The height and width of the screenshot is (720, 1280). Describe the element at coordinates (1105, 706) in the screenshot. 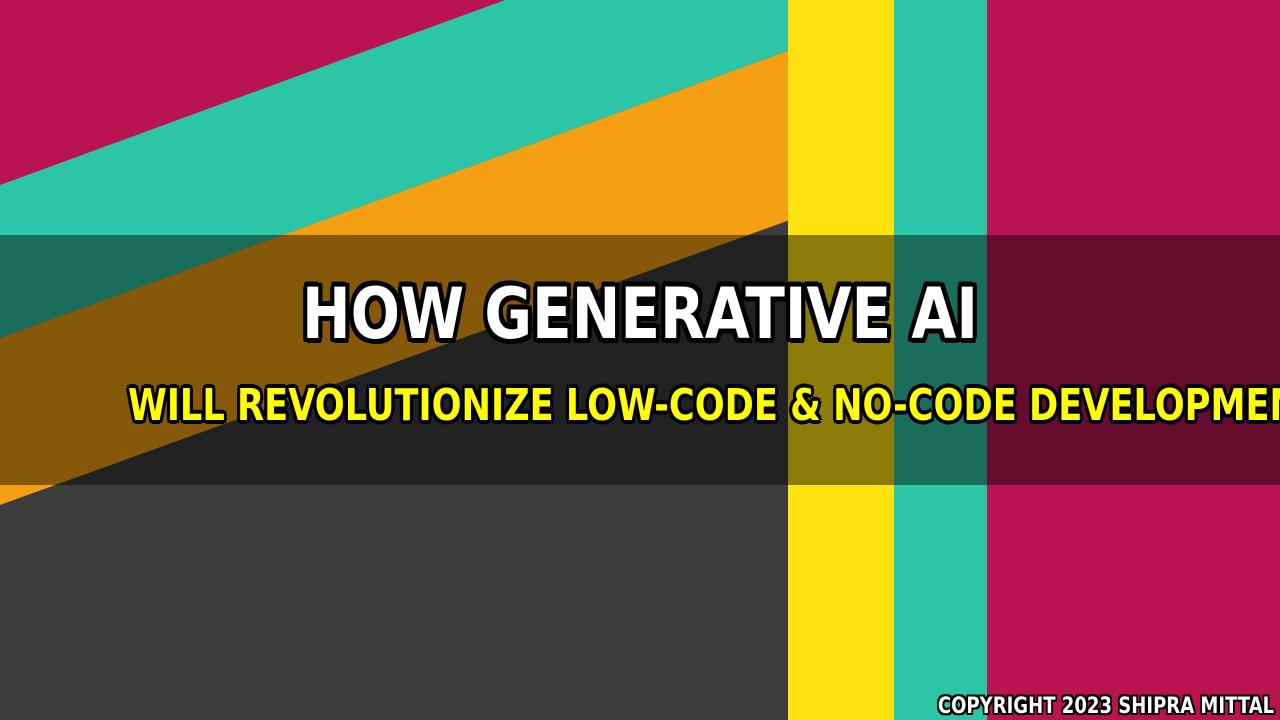

I see `copyright-notice: COPYRIGHT 2023 SHIPRA MITTAL` at that location.